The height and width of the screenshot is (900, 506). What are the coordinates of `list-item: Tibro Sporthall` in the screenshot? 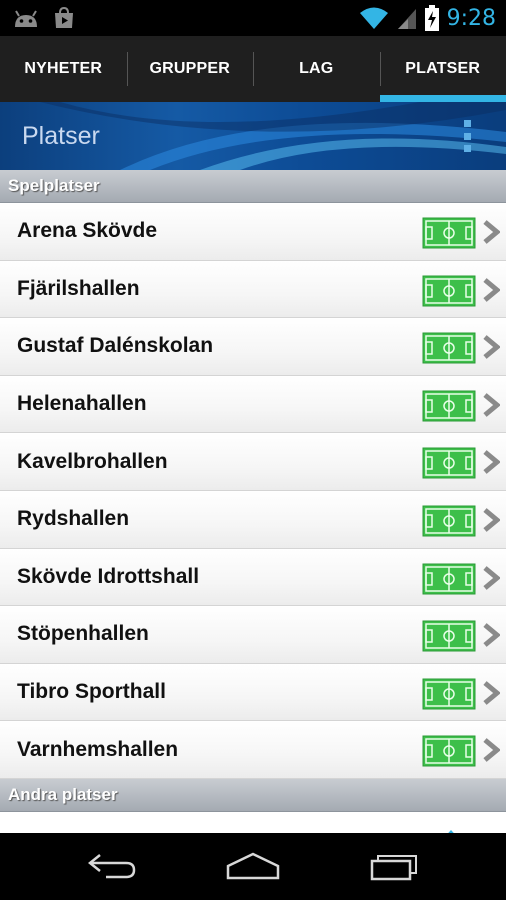 It's located at (253, 692).